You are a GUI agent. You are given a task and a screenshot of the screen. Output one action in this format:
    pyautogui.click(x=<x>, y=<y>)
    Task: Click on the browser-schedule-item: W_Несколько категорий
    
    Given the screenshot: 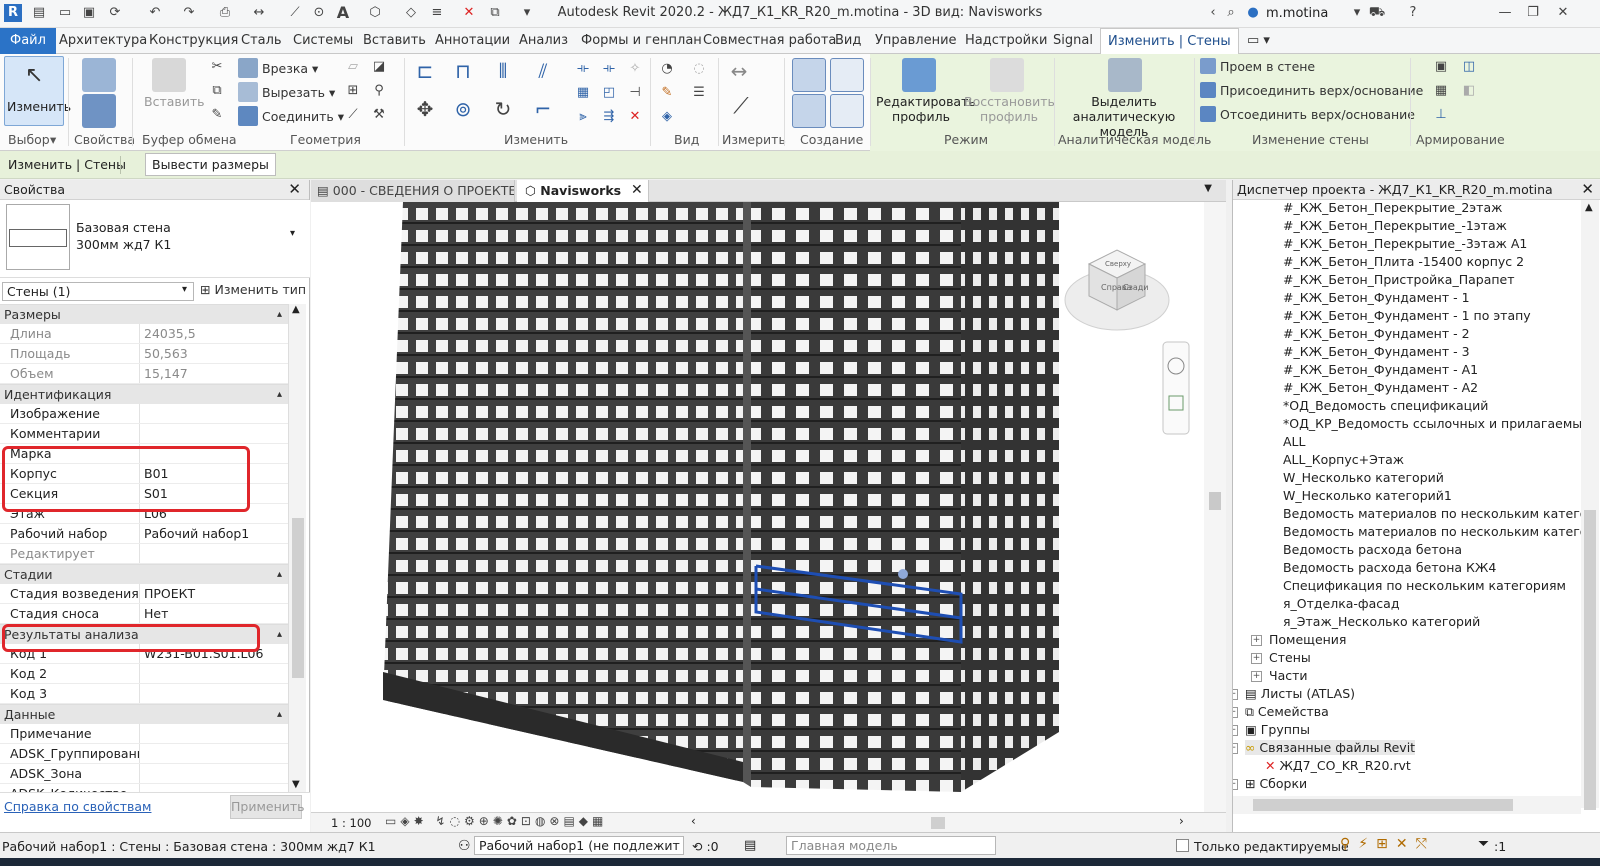 What is the action you would take?
    pyautogui.click(x=1363, y=477)
    